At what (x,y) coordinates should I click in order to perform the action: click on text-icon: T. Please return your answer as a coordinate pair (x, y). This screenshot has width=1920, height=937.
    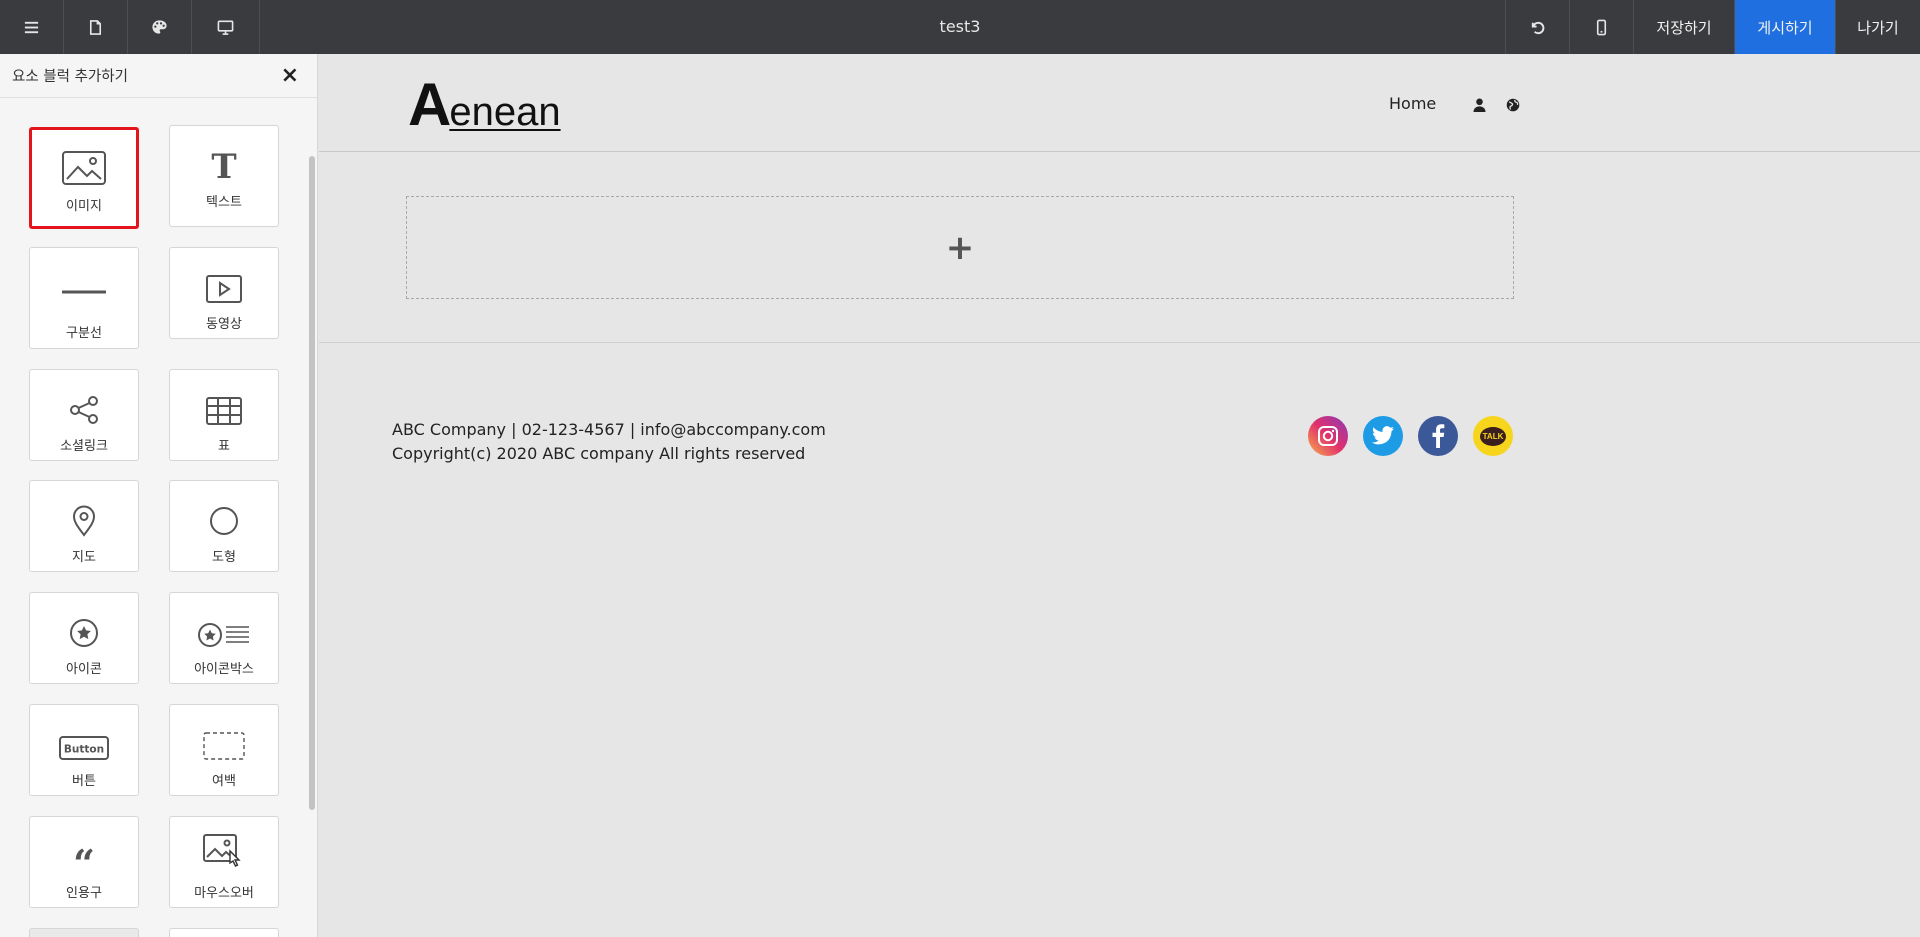
    Looking at the image, I should click on (224, 160).